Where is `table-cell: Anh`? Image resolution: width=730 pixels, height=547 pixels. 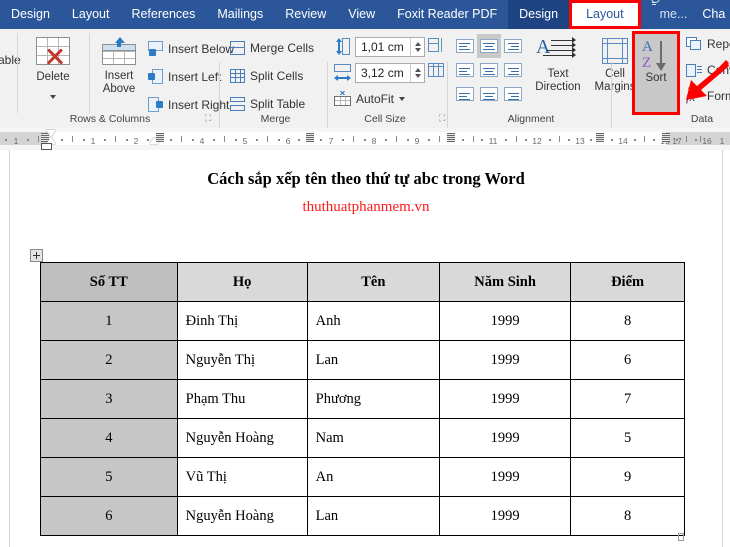 table-cell: Anh is located at coordinates (373, 321).